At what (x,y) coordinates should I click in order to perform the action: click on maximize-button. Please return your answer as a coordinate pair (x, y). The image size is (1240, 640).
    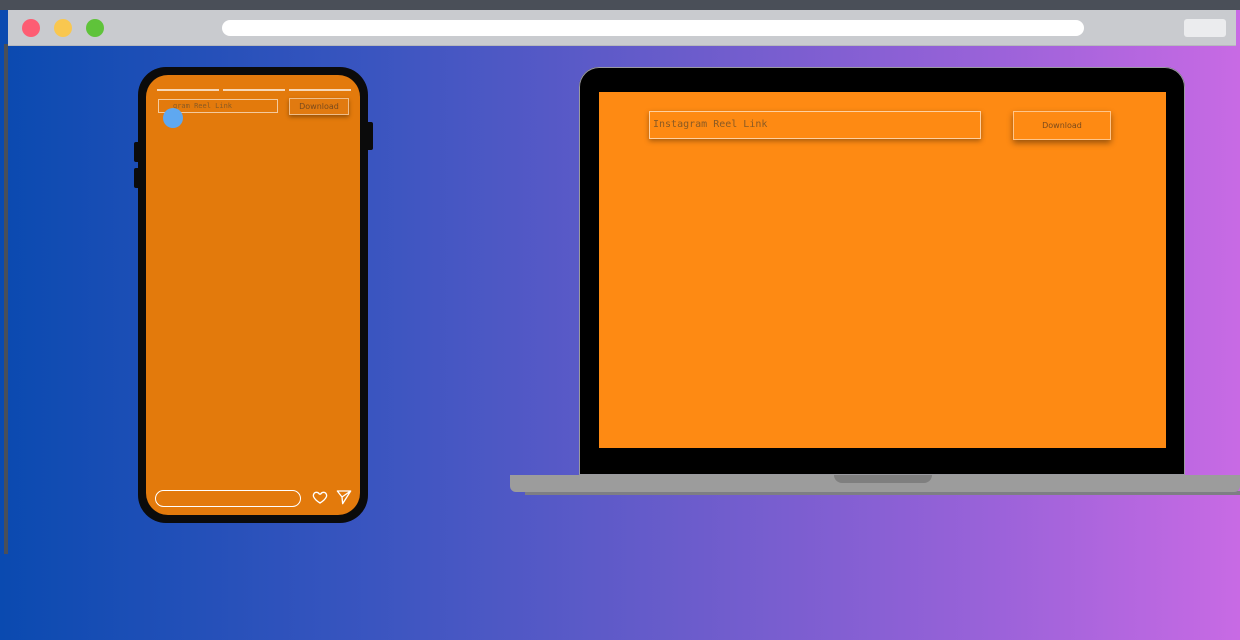
    Looking at the image, I should click on (95, 28).